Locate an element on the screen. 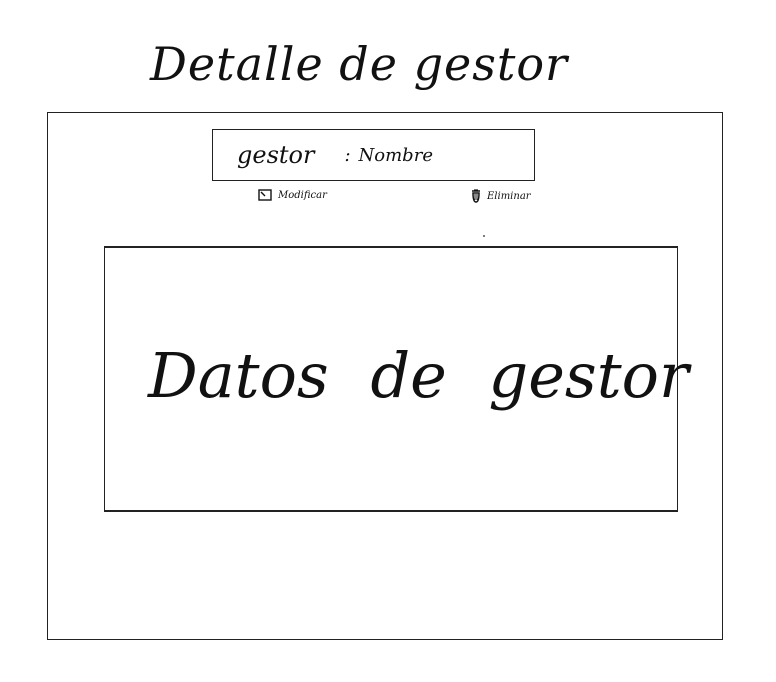 Image resolution: width=776 pixels, height=682 pixels. modify-button: Modificar is located at coordinates (292, 195).